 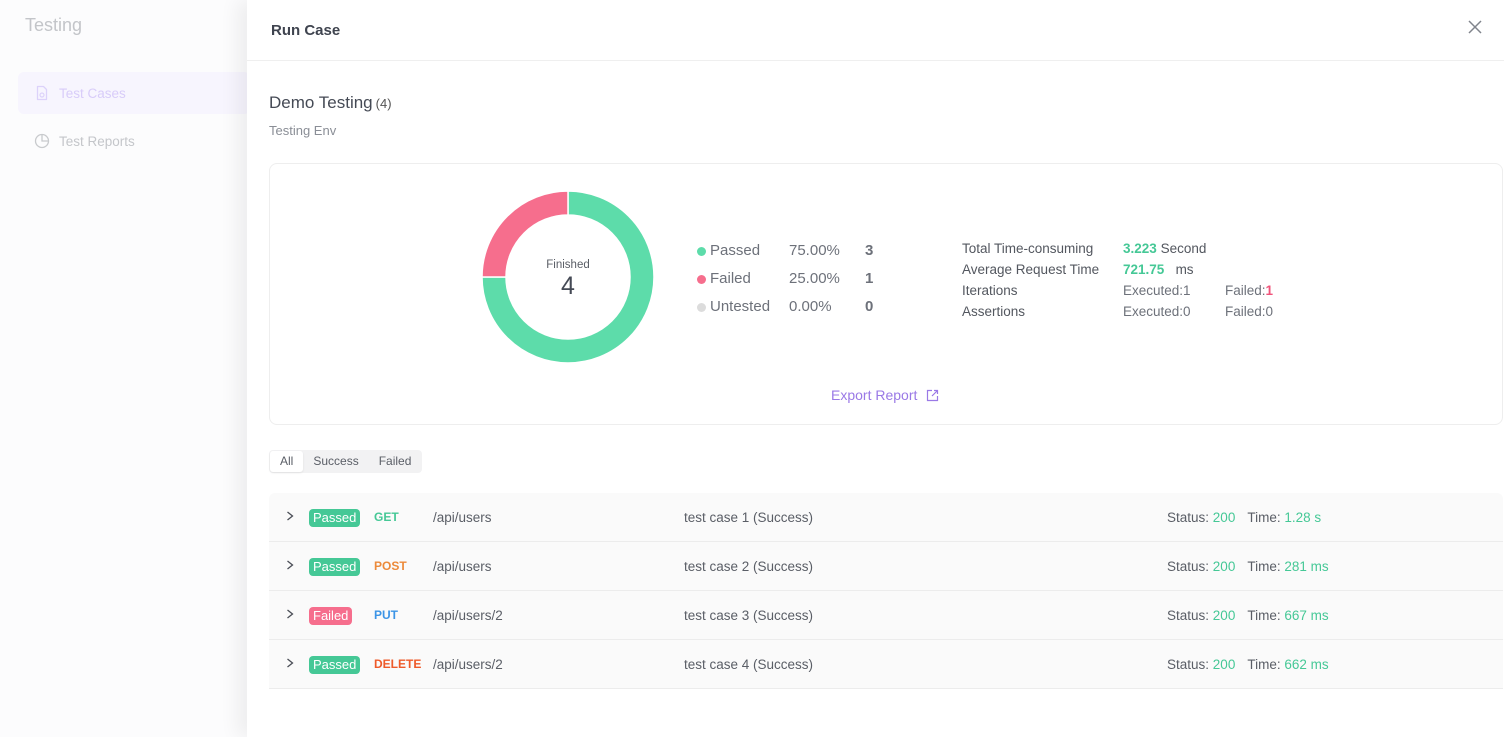 What do you see at coordinates (1306, 615) in the screenshot?
I see `response-time: 667 ms` at bounding box center [1306, 615].